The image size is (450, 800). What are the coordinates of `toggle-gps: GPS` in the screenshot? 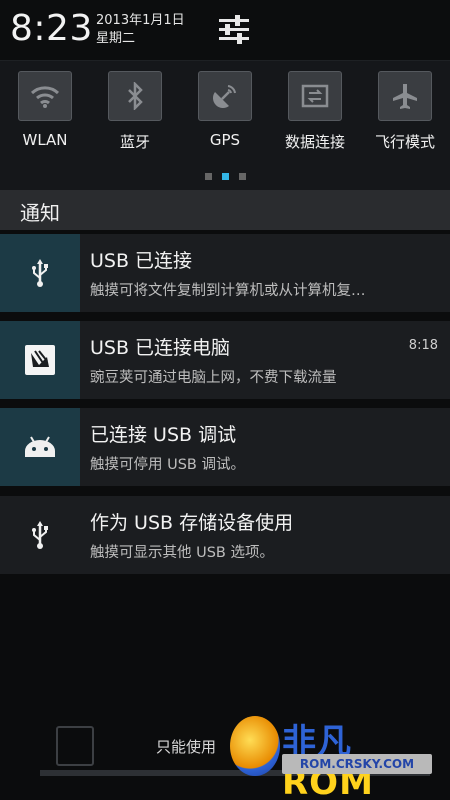 It's located at (225, 110).